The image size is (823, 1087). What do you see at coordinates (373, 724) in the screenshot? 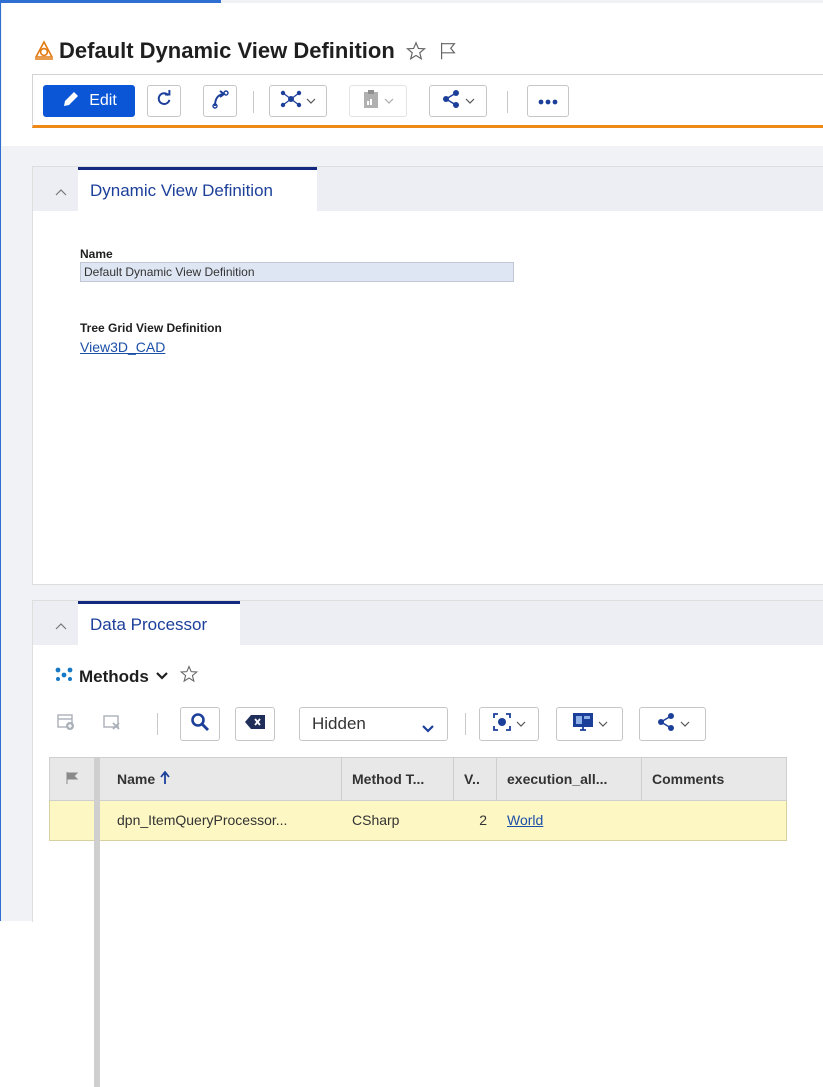
I see `view-select: Hidden` at bounding box center [373, 724].